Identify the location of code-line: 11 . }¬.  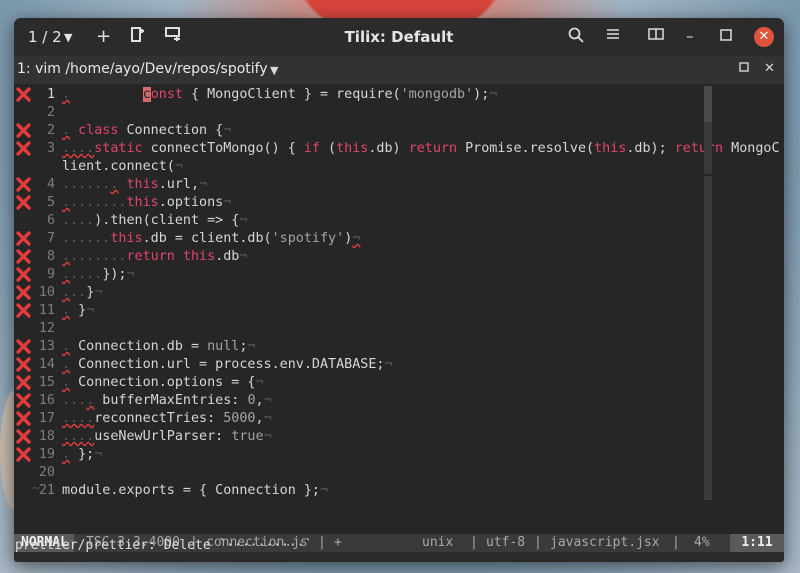
(364, 311).